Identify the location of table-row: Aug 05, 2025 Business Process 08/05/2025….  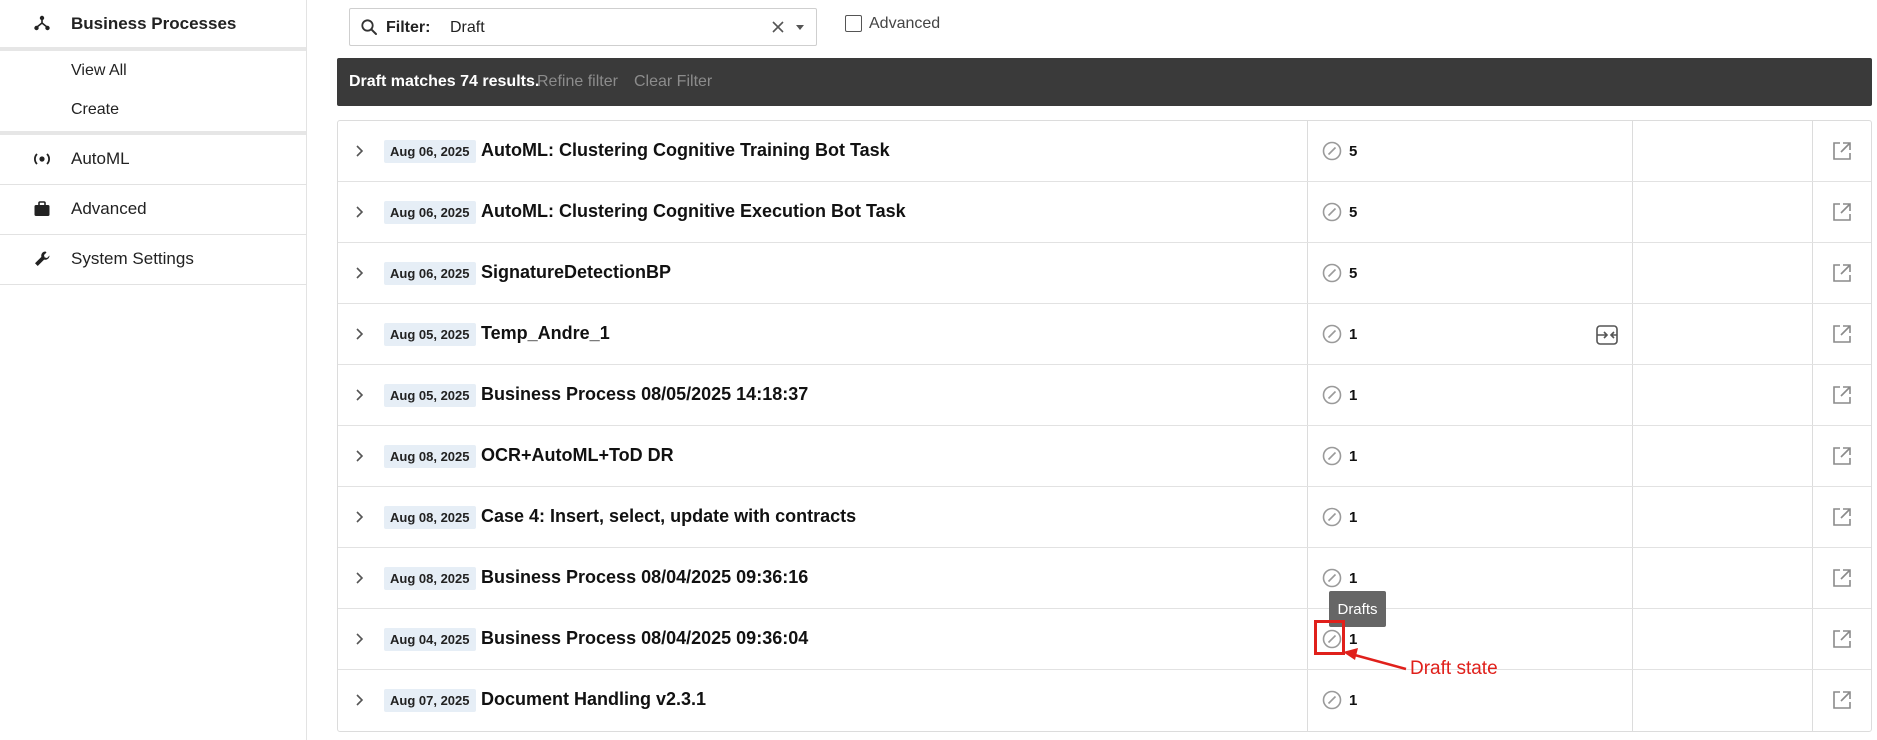
(1104, 395).